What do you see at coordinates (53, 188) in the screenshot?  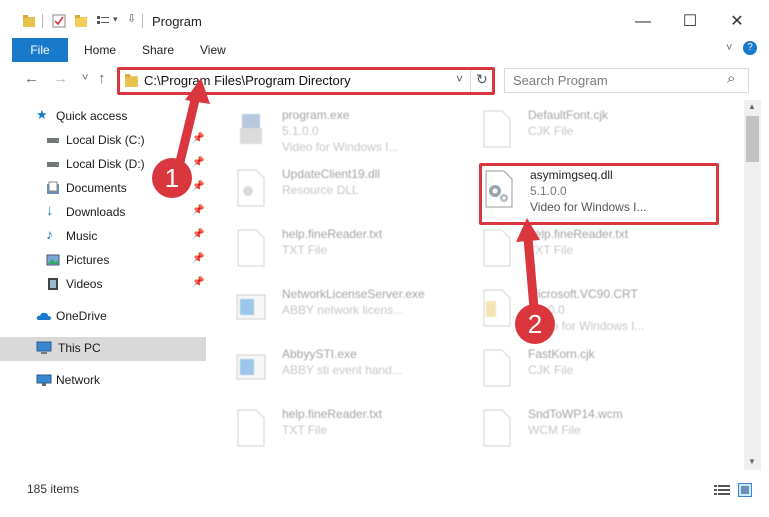 I see `documents-icon` at bounding box center [53, 188].